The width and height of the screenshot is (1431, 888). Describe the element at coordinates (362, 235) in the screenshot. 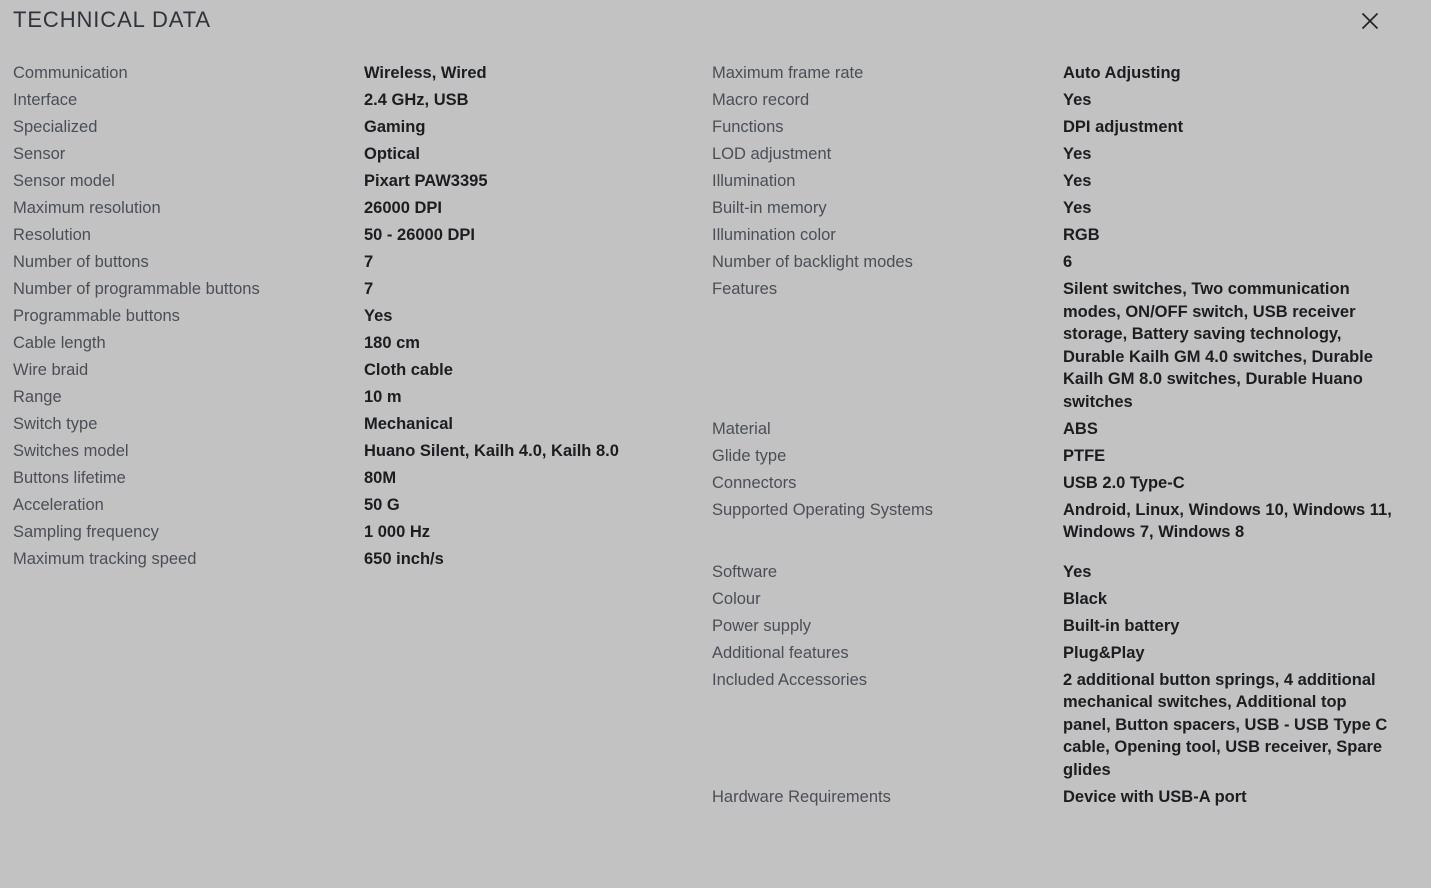

I see `spec-row: Resolution 50 - 26000 DPI` at that location.